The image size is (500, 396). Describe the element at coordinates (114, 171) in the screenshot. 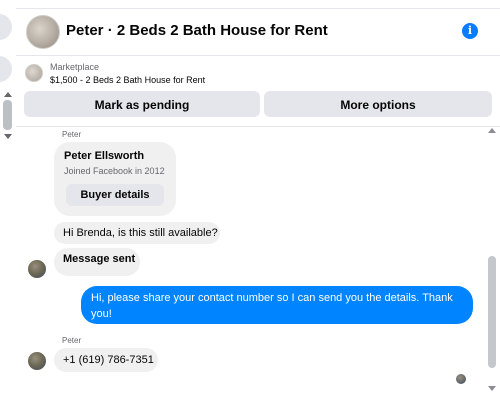

I see `profile-joined: Joined Facebook in 2012` at that location.